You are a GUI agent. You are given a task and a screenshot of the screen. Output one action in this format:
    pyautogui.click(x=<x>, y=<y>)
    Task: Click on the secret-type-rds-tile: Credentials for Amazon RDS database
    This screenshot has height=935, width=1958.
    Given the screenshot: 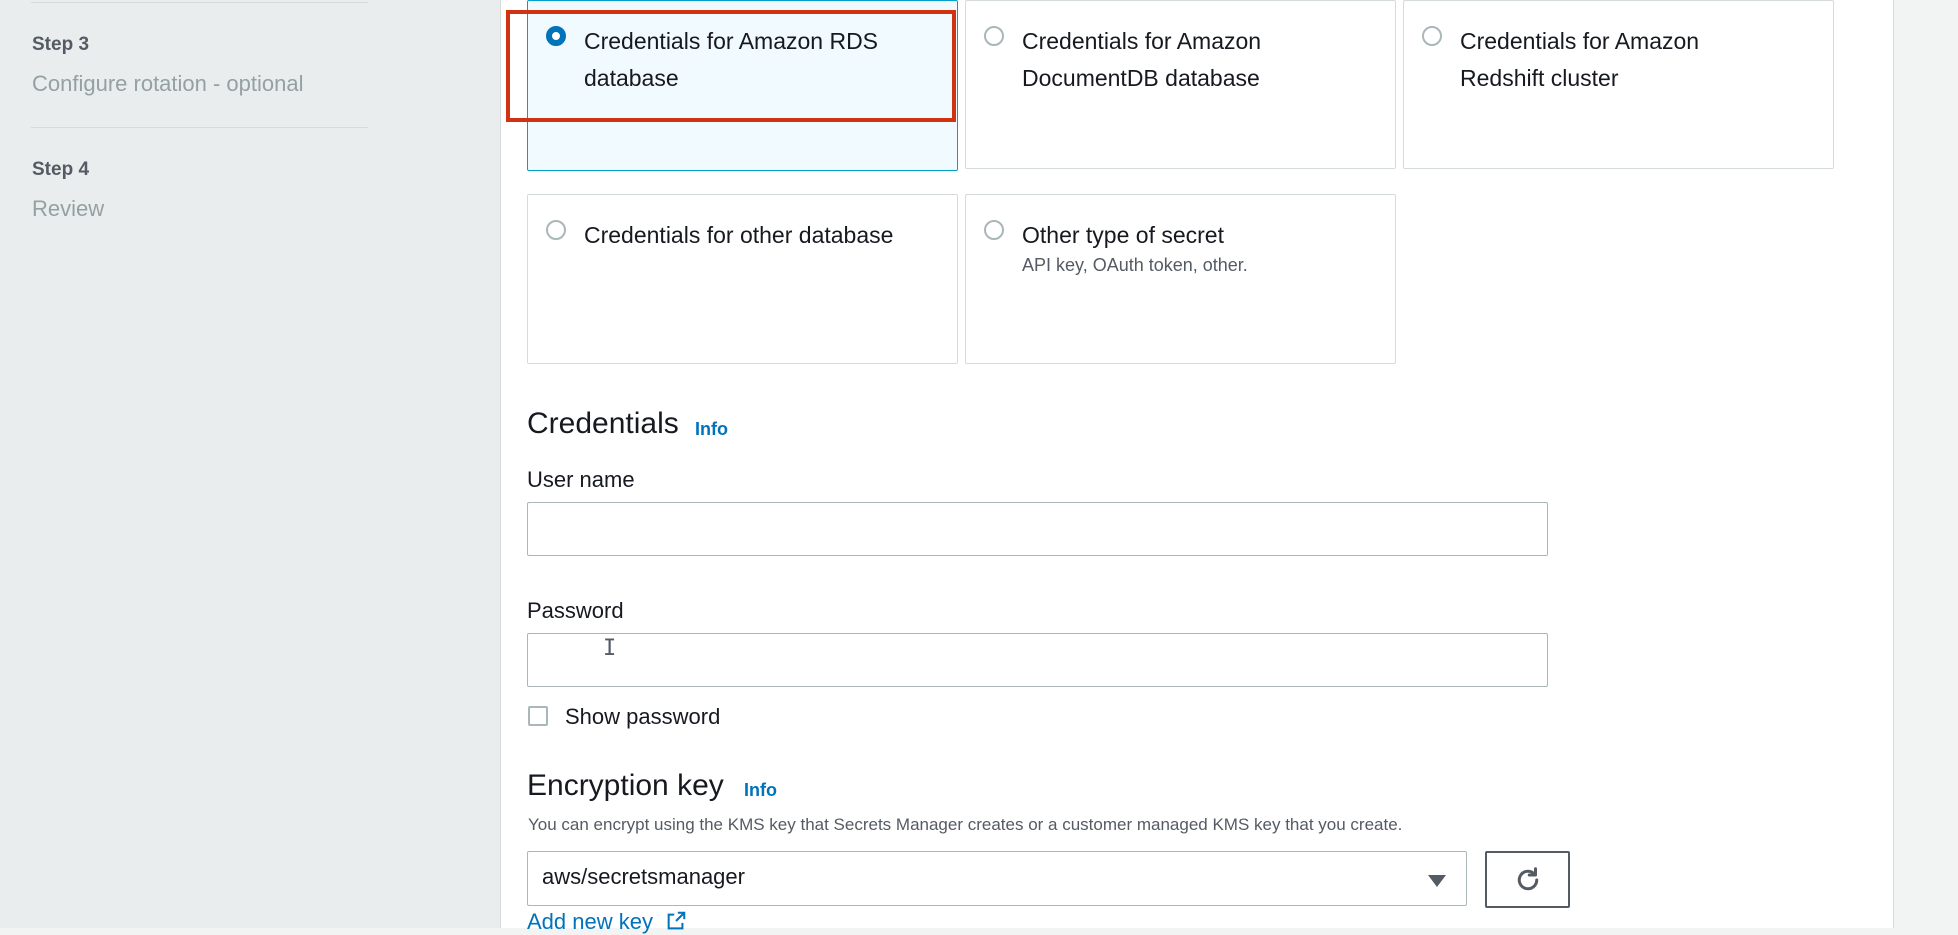 What is the action you would take?
    pyautogui.click(x=742, y=85)
    